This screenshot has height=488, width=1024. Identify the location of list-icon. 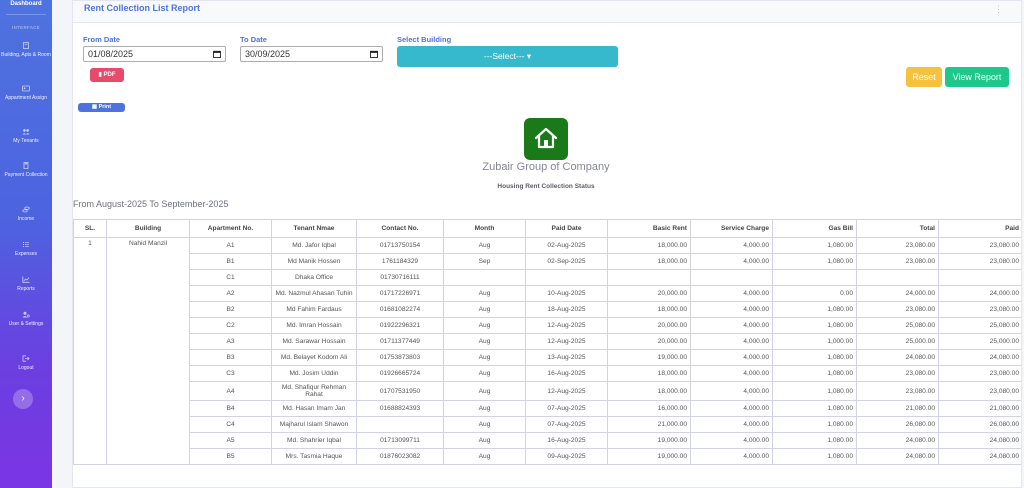
(26, 244).